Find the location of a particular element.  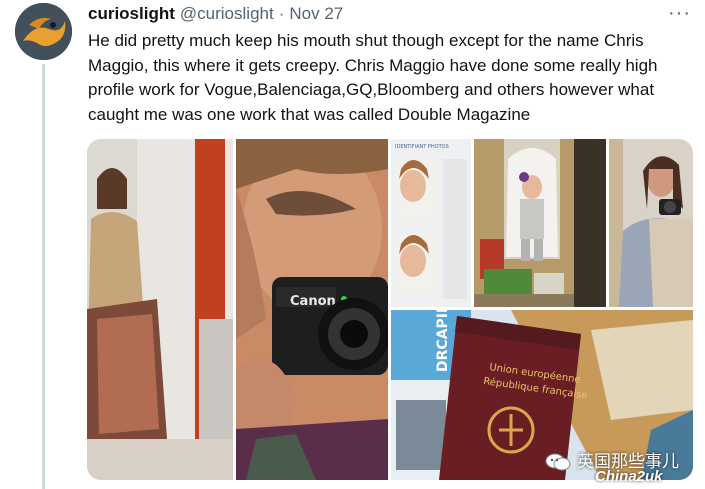

photo-strip-title: IDENTIFIANT PHOTOS is located at coordinates (422, 147).